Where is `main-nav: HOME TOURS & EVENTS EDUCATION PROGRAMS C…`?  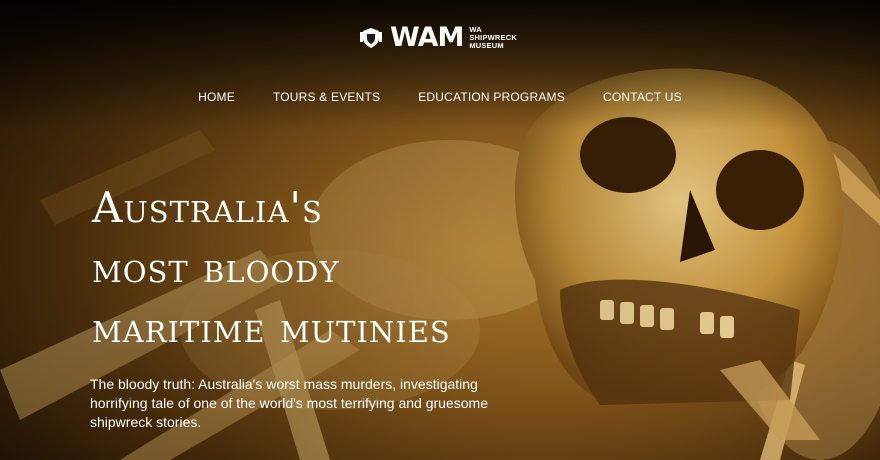
main-nav: HOME TOURS & EVENTS EDUCATION PROGRAMS C… is located at coordinates (440, 97).